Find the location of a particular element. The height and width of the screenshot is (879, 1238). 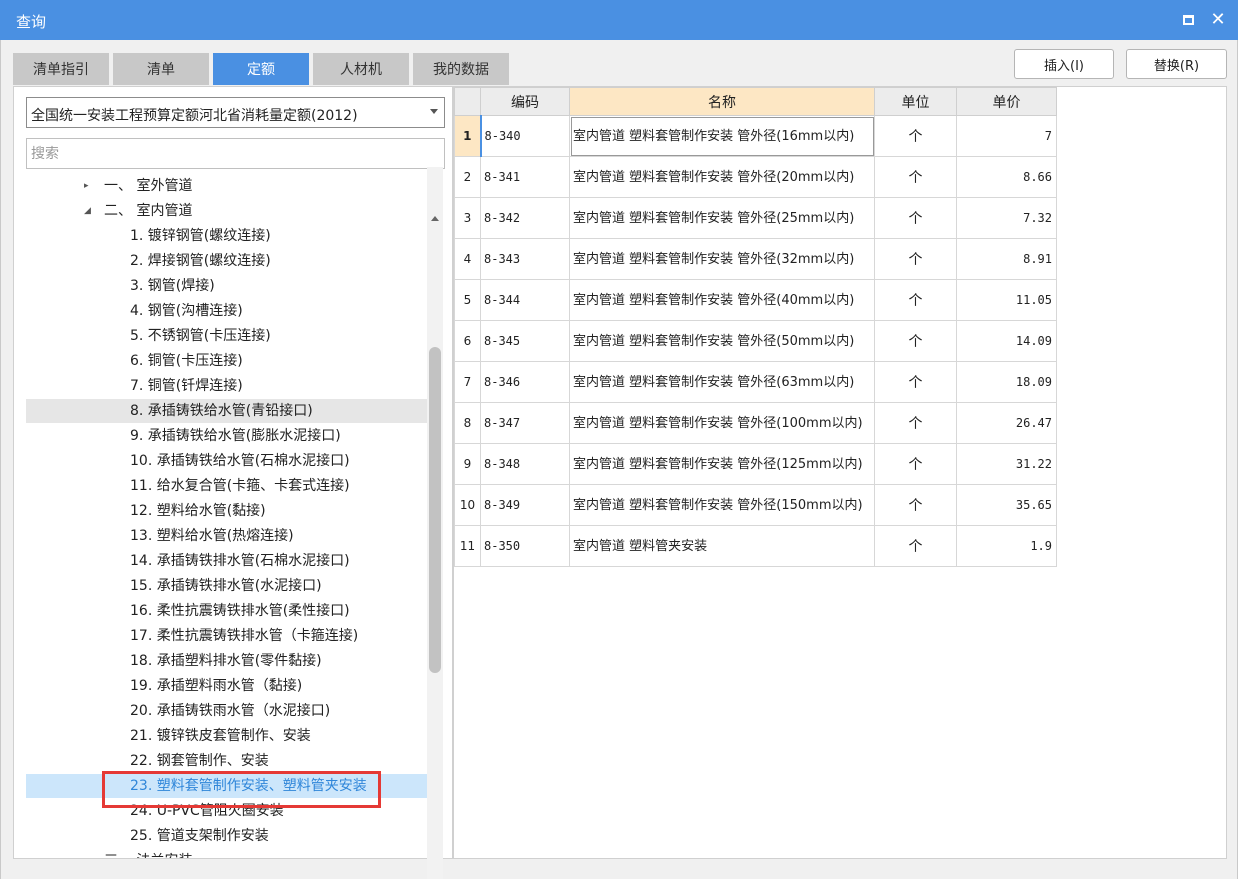

tree-scrollbar is located at coordinates (435, 523).